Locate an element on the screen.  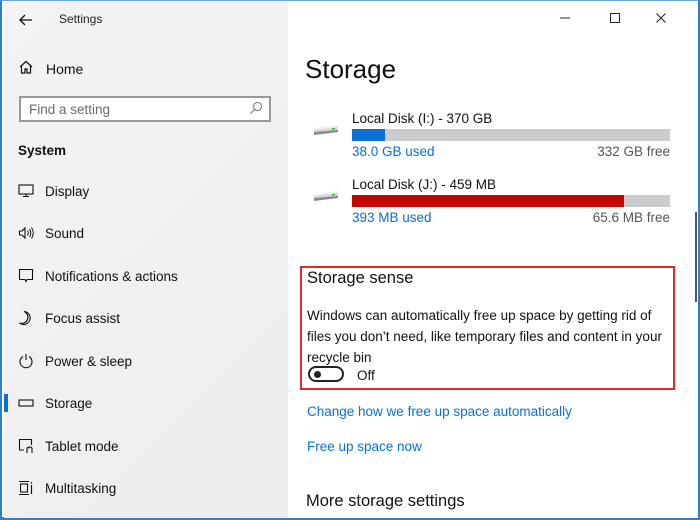
disk-used-link: 38.0 GB used is located at coordinates (393, 151).